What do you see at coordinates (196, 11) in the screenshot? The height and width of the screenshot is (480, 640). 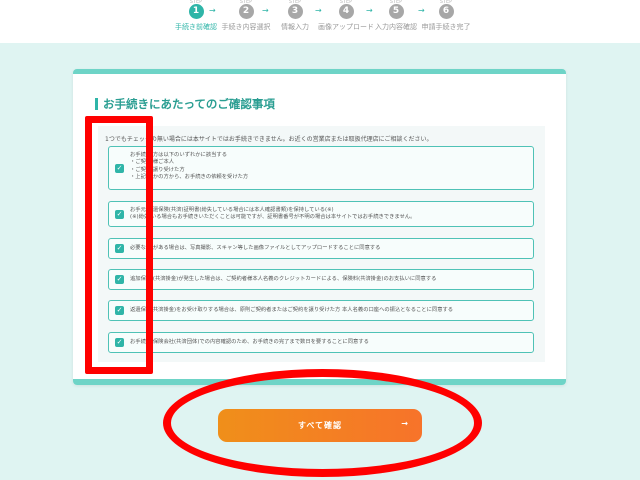 I see `step-1-number: 1` at bounding box center [196, 11].